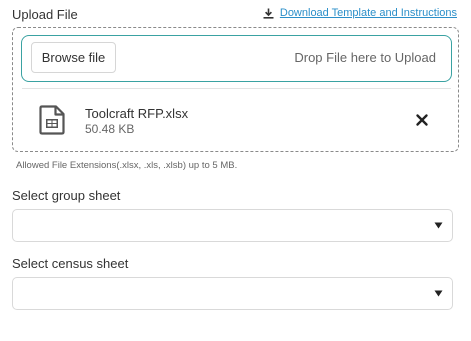 This screenshot has width=471, height=341. What do you see at coordinates (52, 120) in the screenshot?
I see `spreadsheet-file-icon` at bounding box center [52, 120].